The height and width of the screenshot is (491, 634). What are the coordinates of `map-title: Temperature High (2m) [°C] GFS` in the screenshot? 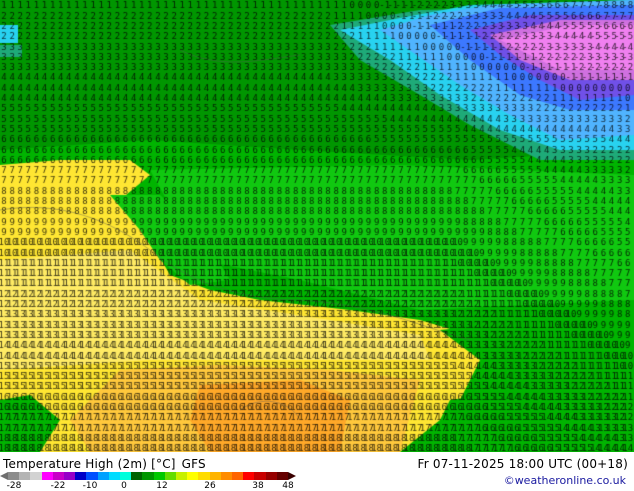 It's located at (107, 464).